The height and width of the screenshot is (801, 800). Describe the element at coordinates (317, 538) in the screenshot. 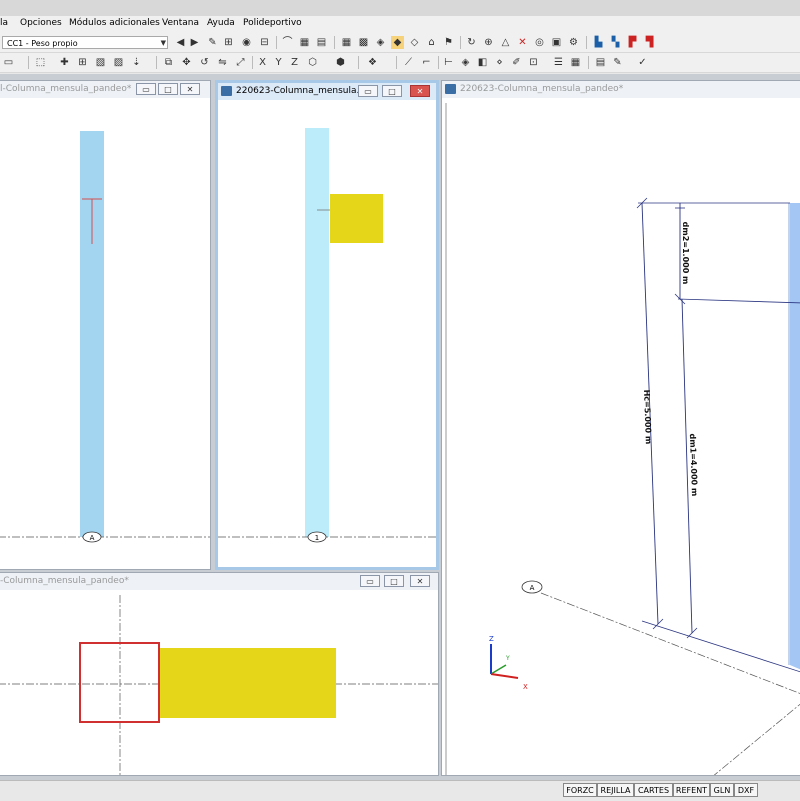

I see `grid-label: 1` at that location.